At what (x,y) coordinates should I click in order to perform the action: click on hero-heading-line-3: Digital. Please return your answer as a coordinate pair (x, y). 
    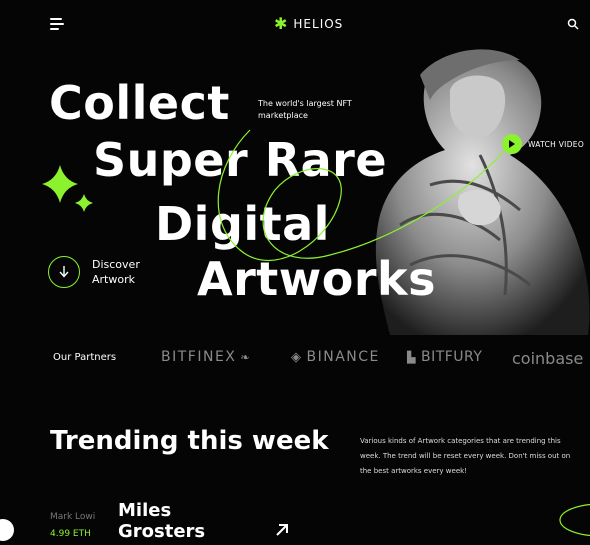
    Looking at the image, I should click on (242, 224).